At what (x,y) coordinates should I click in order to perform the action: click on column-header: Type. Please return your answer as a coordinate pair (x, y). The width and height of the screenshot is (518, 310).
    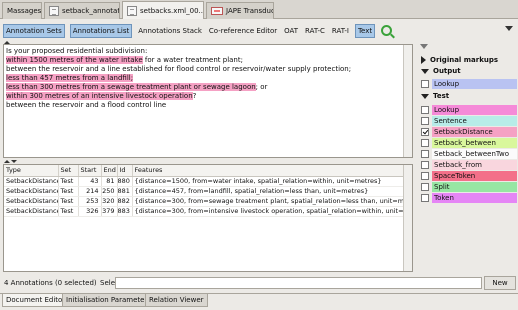
    Looking at the image, I should click on (31, 171).